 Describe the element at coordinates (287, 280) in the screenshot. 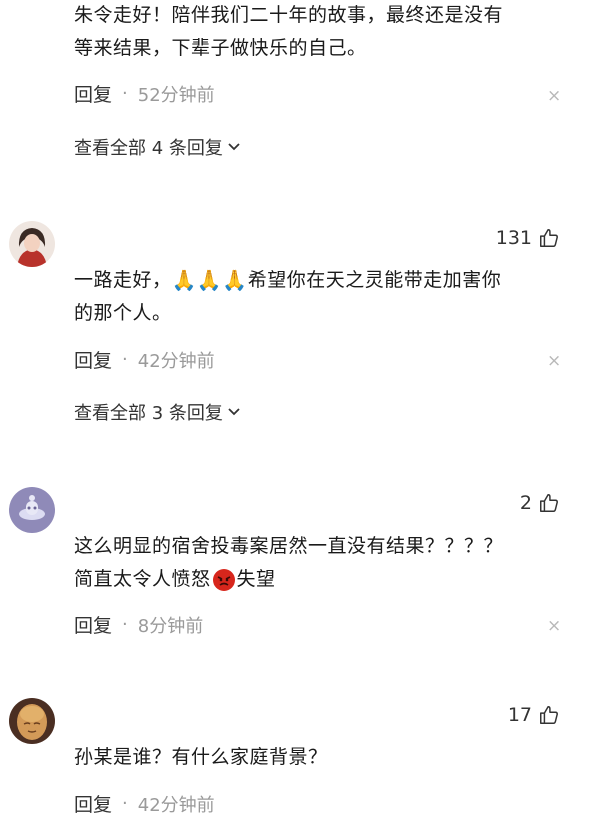

I see `comment-line: 一路走好，🙏🙏🙏希望你在天之灵能带走加害你` at that location.